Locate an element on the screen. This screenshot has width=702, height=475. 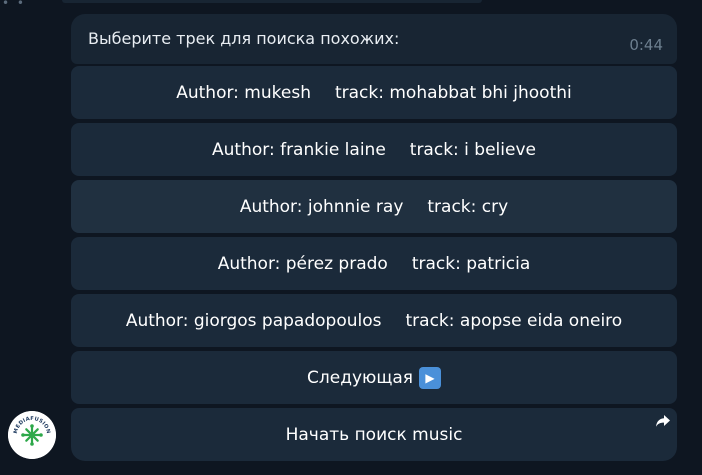
bot-avatar: MEDIAFUSION is located at coordinates (32, 435).